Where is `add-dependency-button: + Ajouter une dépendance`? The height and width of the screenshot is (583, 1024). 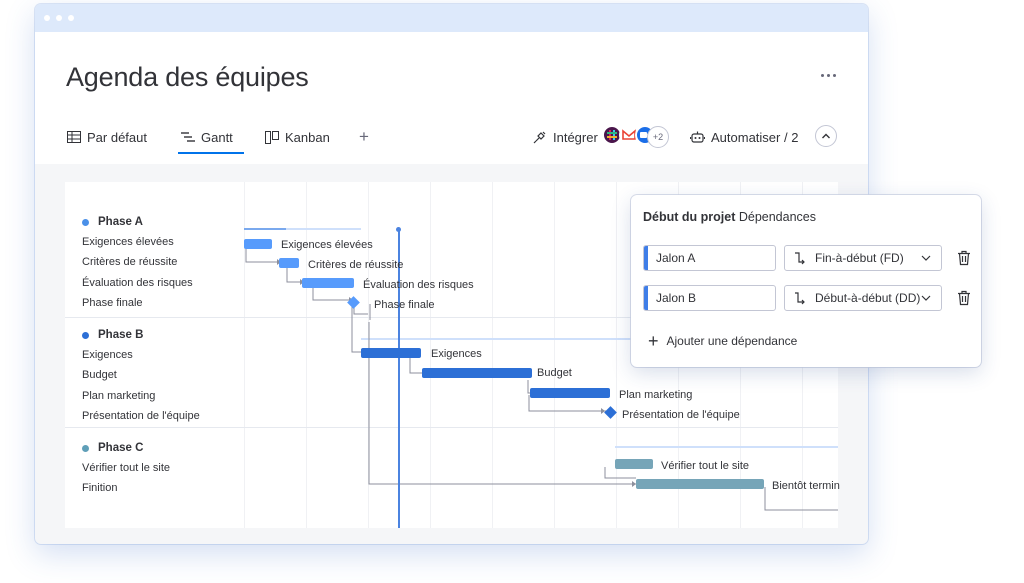 add-dependency-button: + Ajouter une dépendance is located at coordinates (723, 341).